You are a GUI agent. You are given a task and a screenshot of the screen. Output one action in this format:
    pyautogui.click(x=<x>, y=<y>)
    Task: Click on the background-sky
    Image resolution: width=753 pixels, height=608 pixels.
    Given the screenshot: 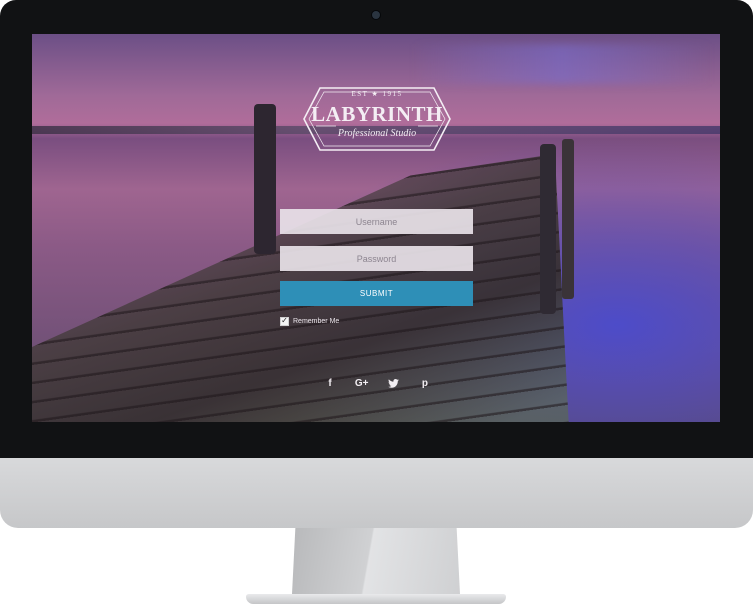 What is the action you would take?
    pyautogui.click(x=562, y=64)
    